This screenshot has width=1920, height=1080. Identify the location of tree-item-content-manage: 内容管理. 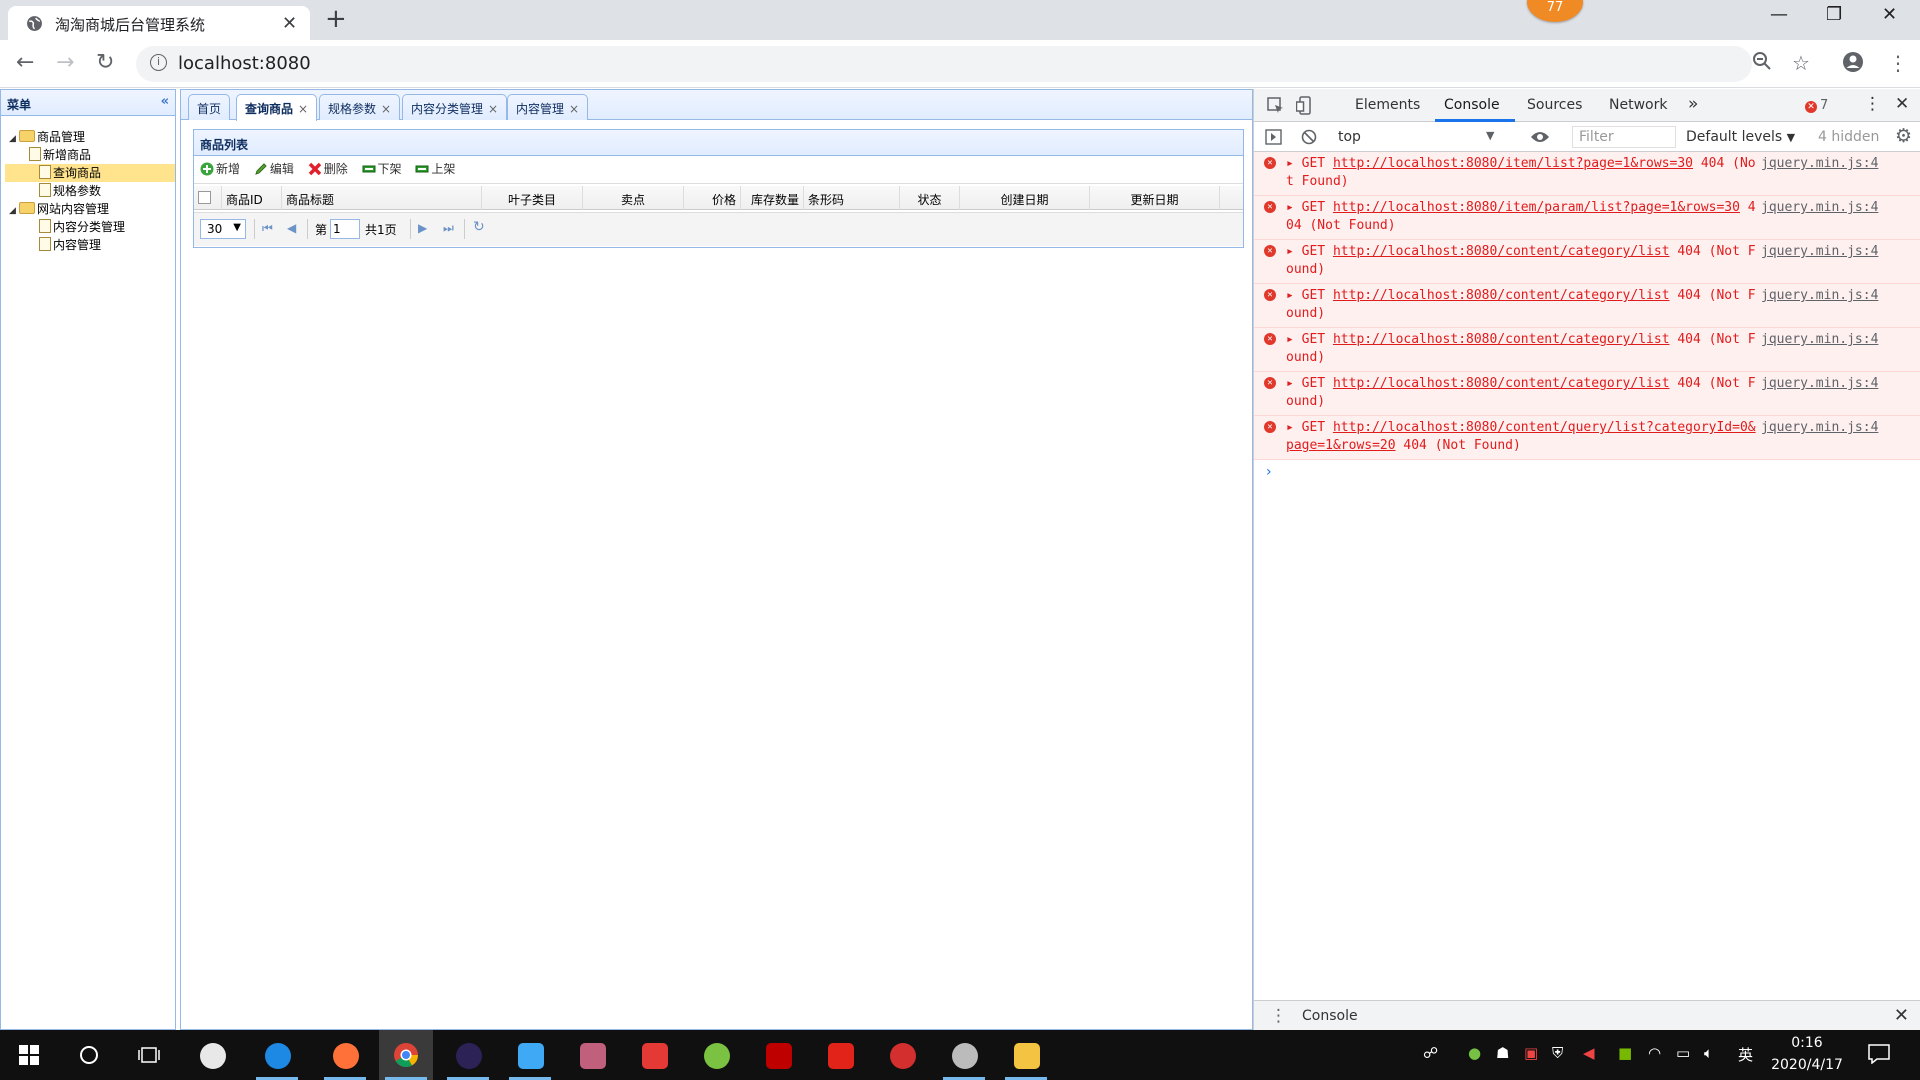
(70, 245).